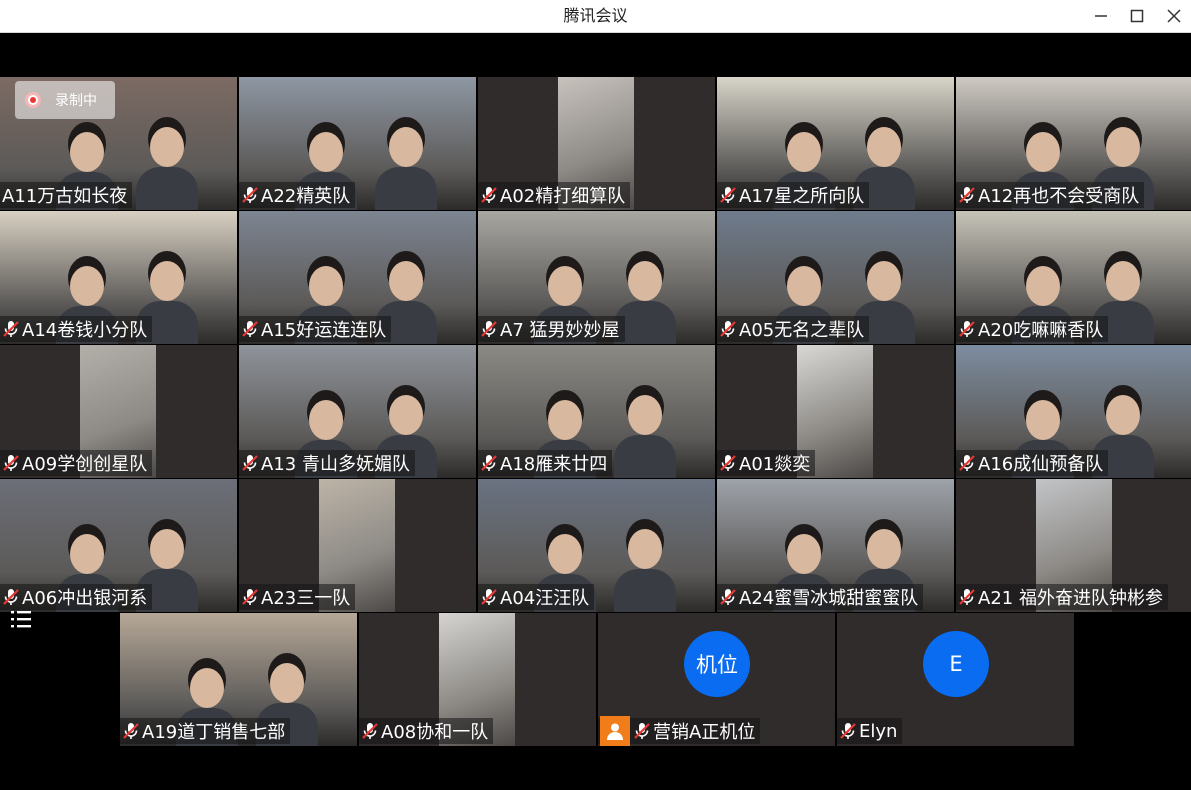  I want to click on participant-name-bar: 营销A正机位, so click(679, 731).